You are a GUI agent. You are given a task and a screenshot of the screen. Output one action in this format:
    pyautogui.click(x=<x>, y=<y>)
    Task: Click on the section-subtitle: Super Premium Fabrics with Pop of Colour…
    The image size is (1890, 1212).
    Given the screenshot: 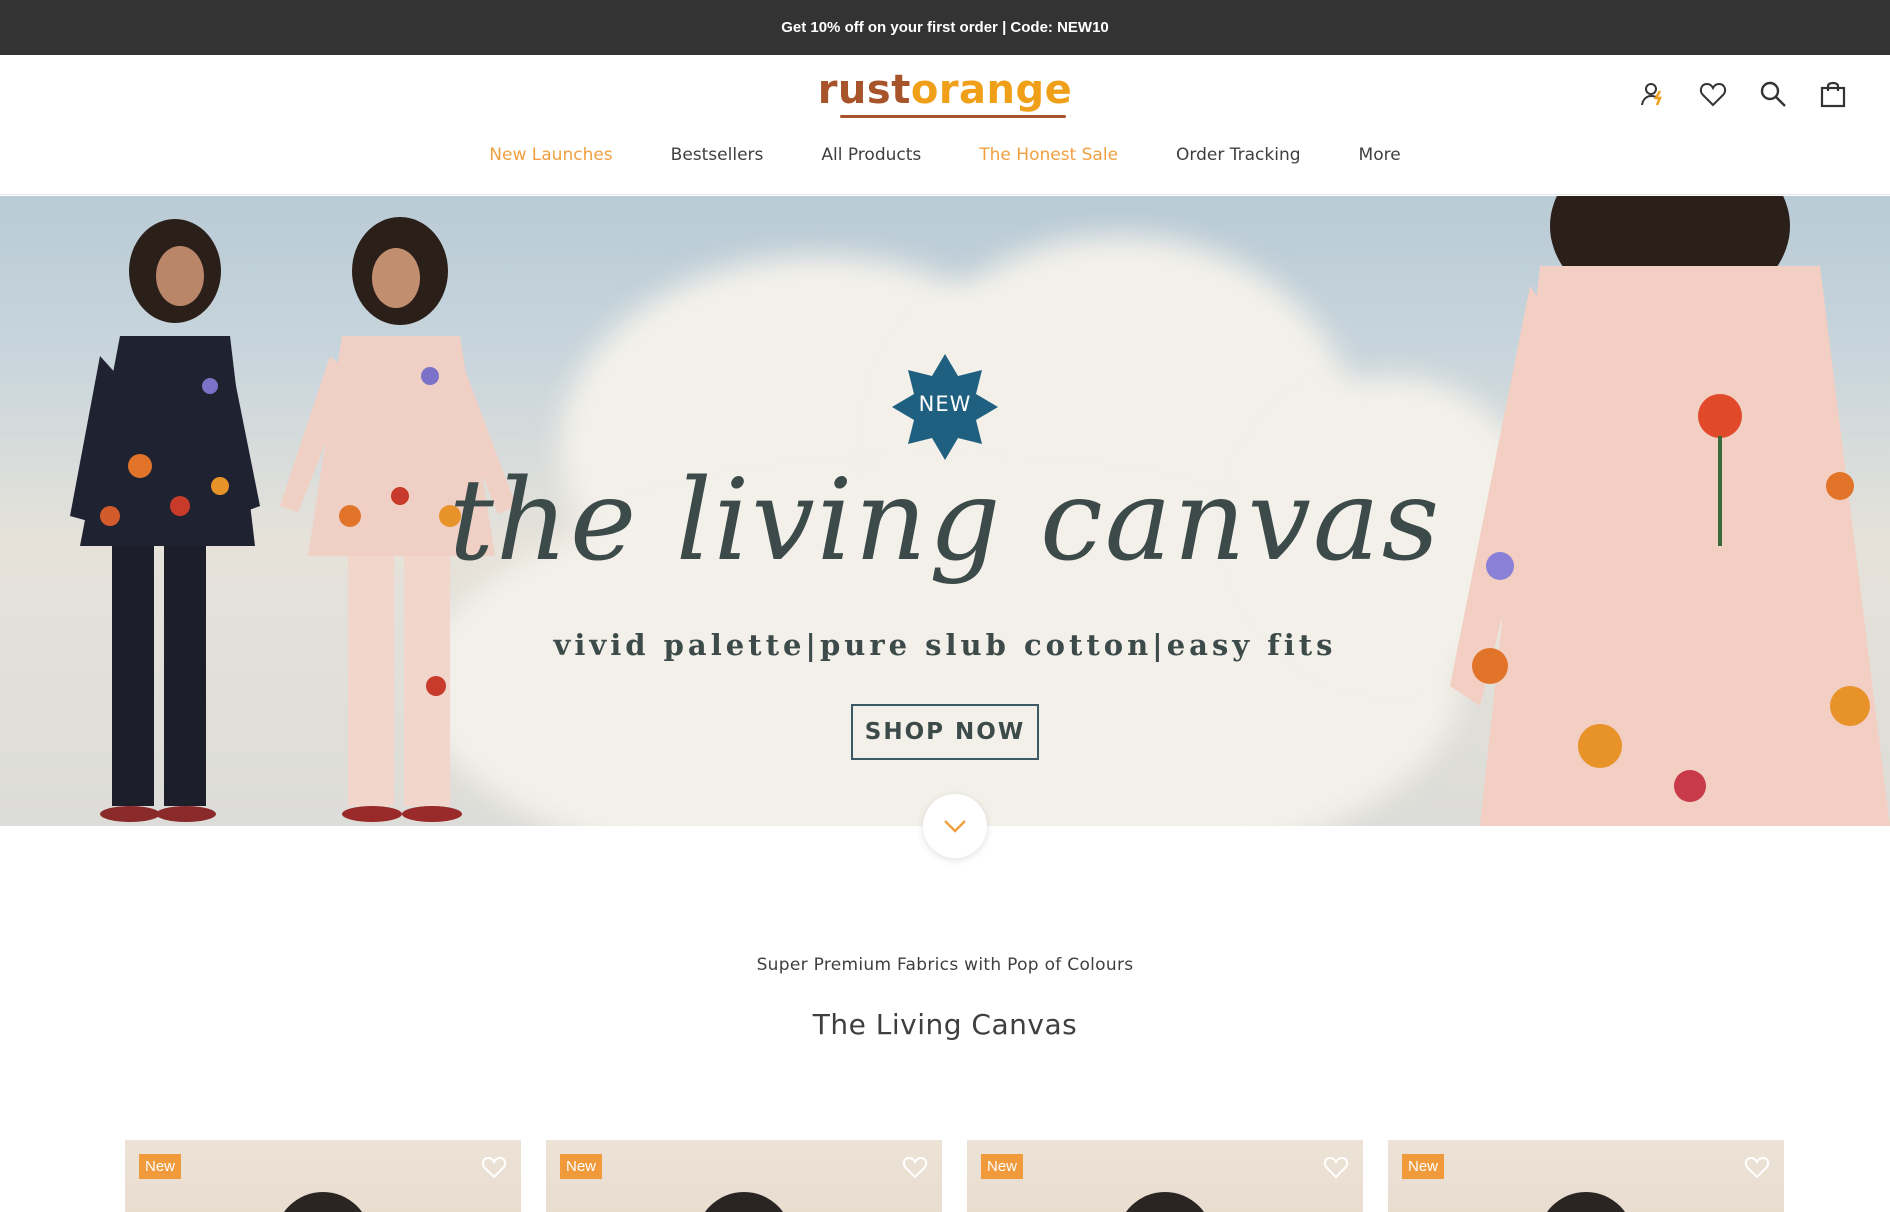 What is the action you would take?
    pyautogui.click(x=945, y=965)
    